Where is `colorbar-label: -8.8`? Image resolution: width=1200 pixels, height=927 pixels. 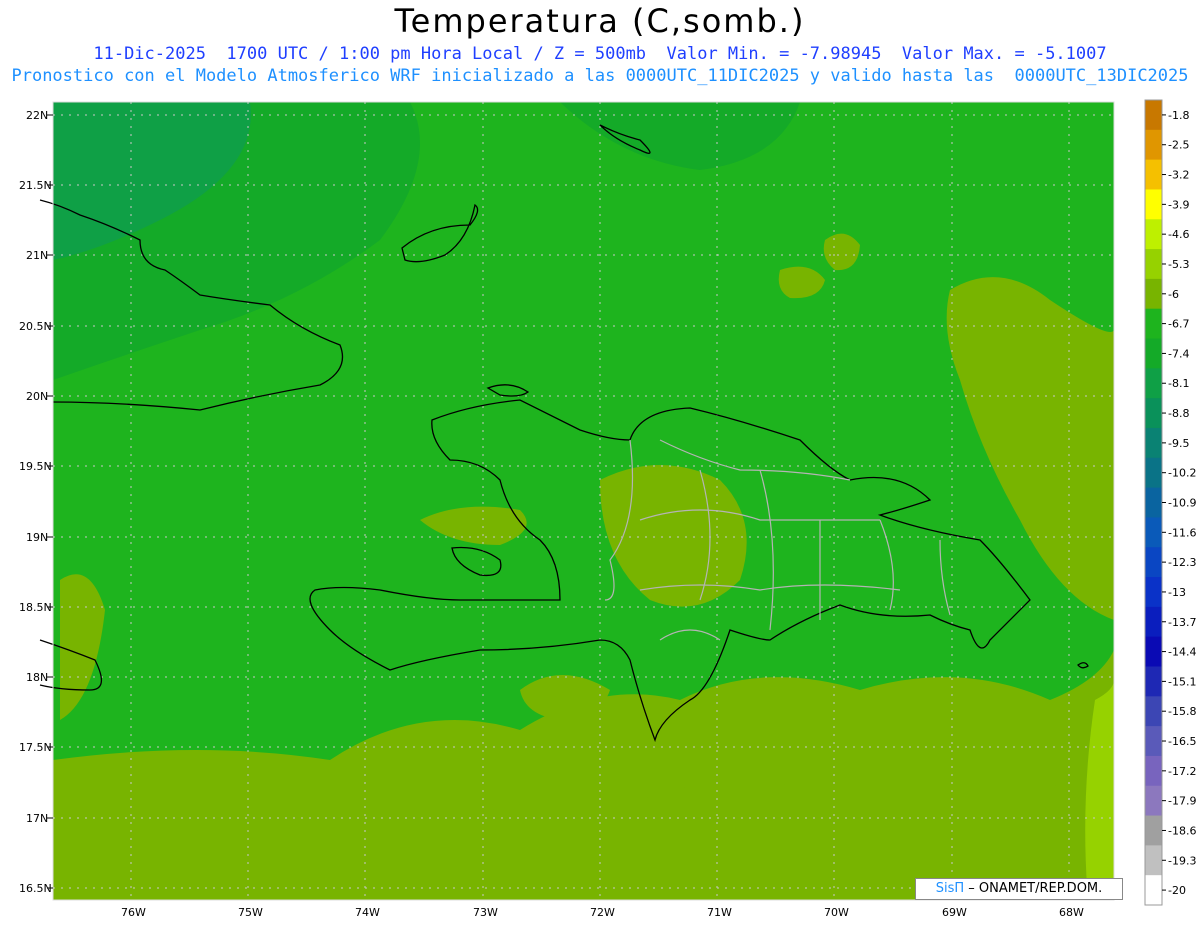
colorbar-label: -8.8 is located at coordinates (1178, 413).